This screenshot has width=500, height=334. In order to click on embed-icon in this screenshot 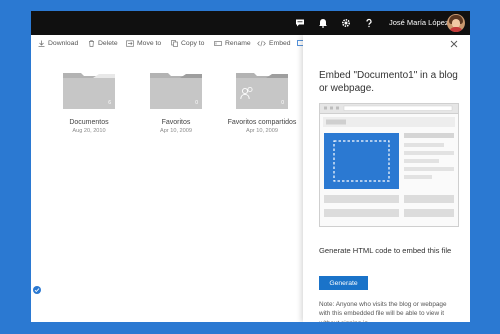, I will do `click(261, 43)`.